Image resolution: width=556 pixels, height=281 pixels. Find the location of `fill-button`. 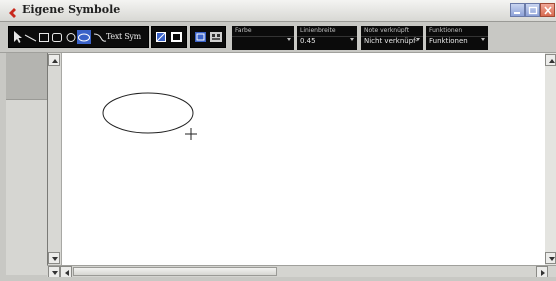

fill-button is located at coordinates (176, 37).